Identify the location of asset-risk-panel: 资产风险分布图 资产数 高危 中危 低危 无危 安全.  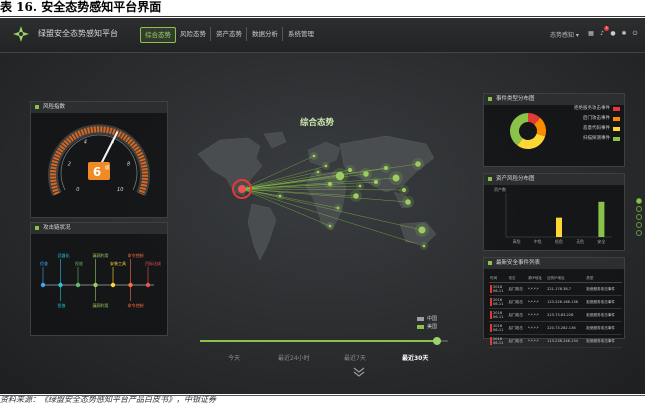
(554, 212).